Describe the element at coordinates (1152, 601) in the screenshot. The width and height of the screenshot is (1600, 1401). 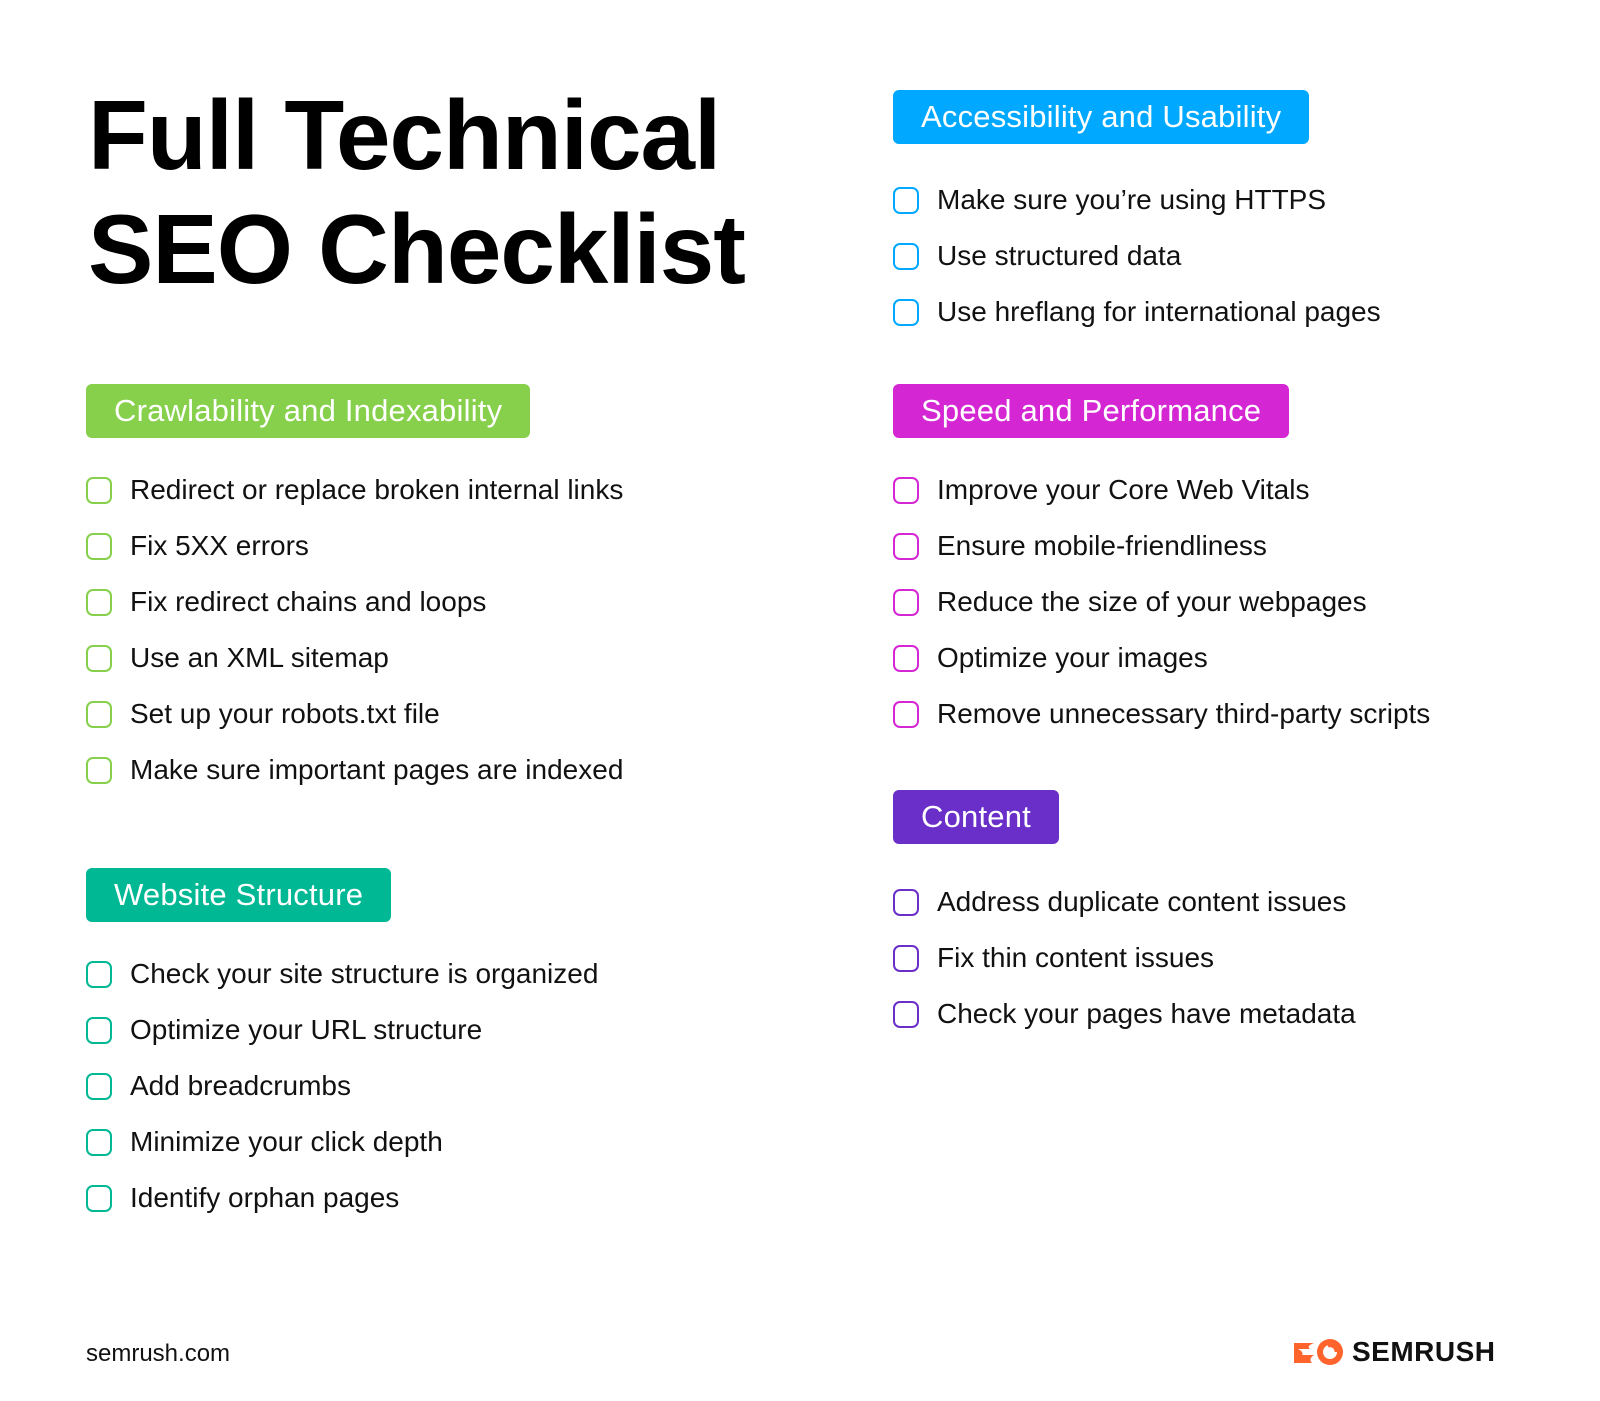
I see `checklist-item-label: Reduce the size of your webpages` at that location.